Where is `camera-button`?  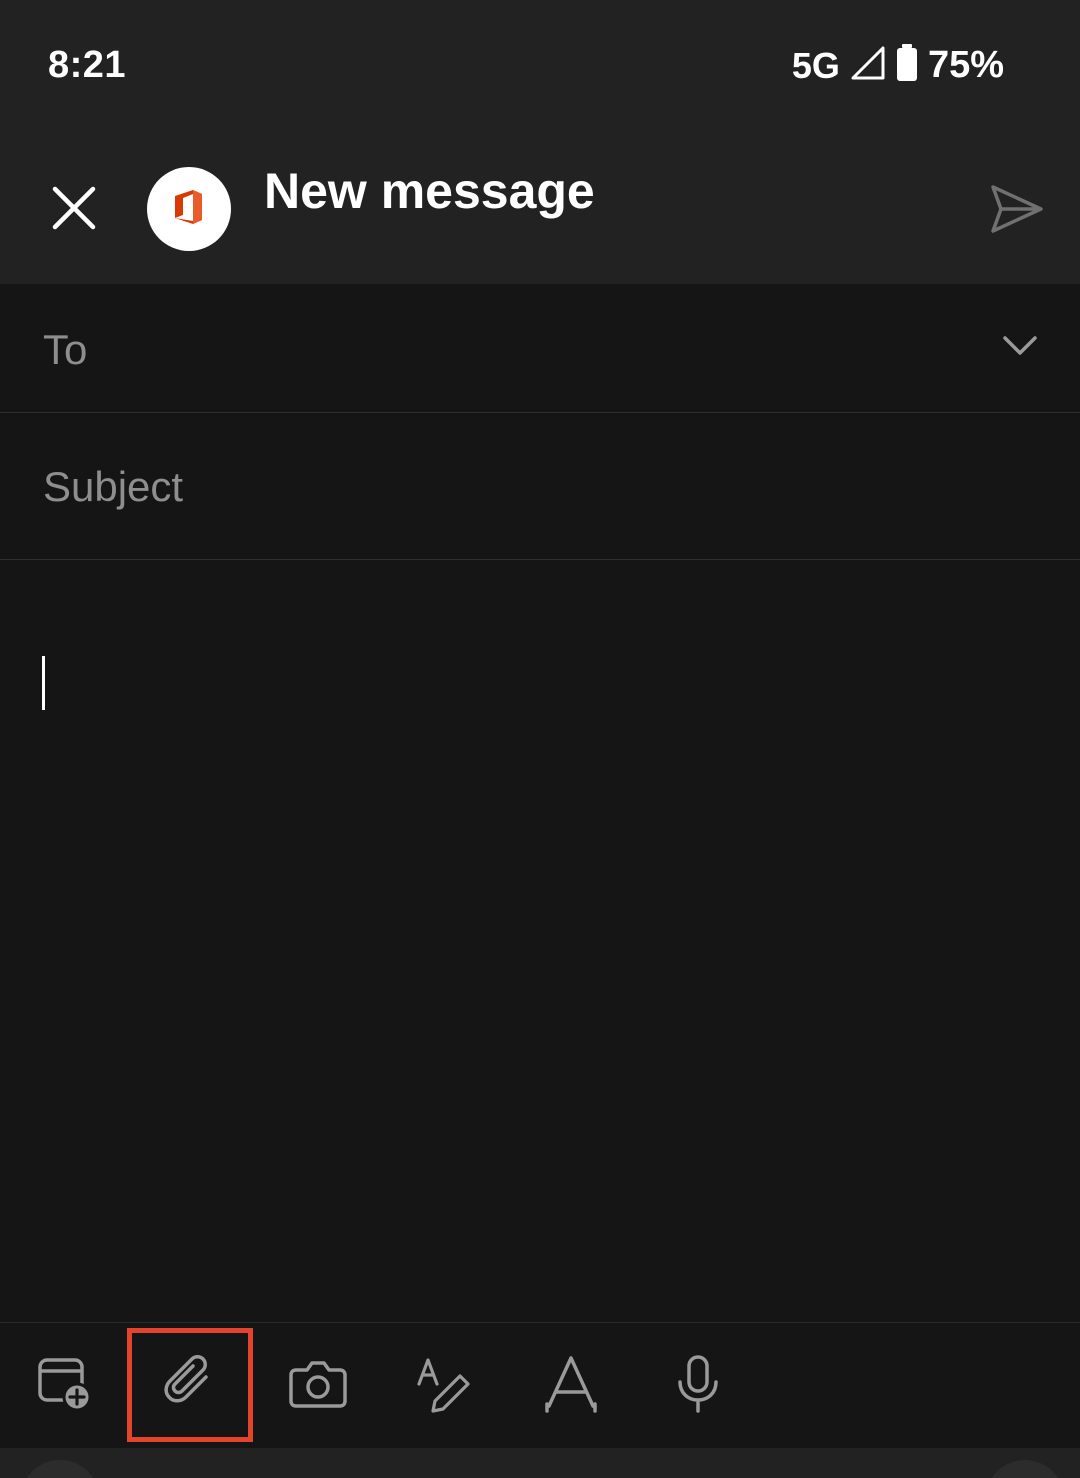
camera-button is located at coordinates (318, 1386).